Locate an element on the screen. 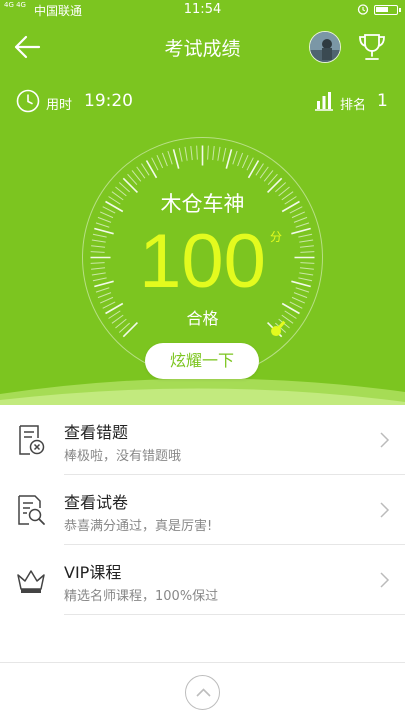 The image size is (405, 720). list-item-view-paper: 查看试卷 恭喜满分通过，真是厉害! is located at coordinates (202, 510).